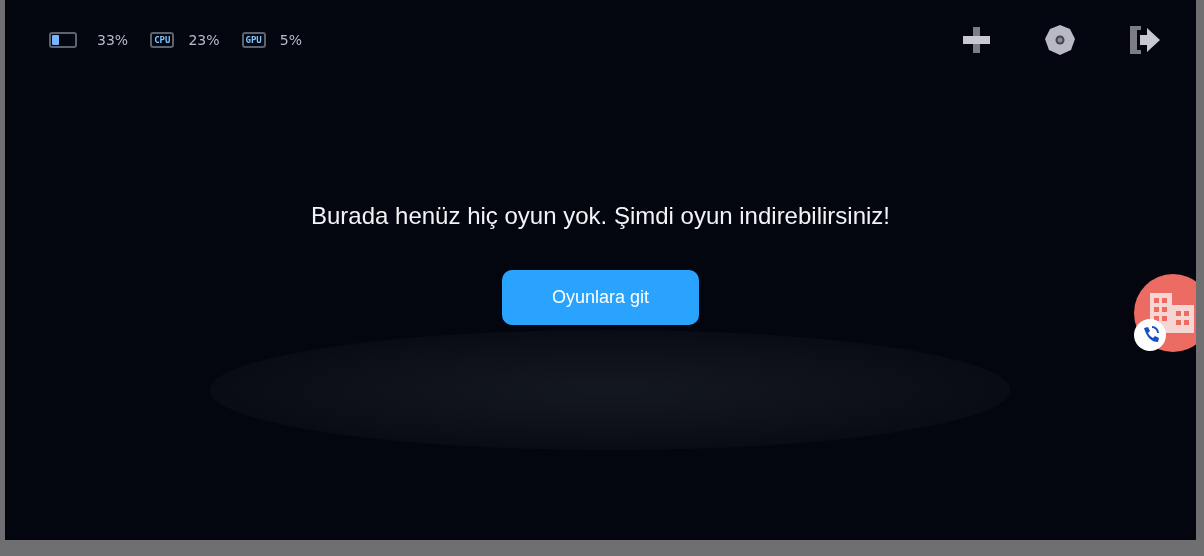 The image size is (1204, 556). What do you see at coordinates (63, 40) in the screenshot?
I see `battery-icon` at bounding box center [63, 40].